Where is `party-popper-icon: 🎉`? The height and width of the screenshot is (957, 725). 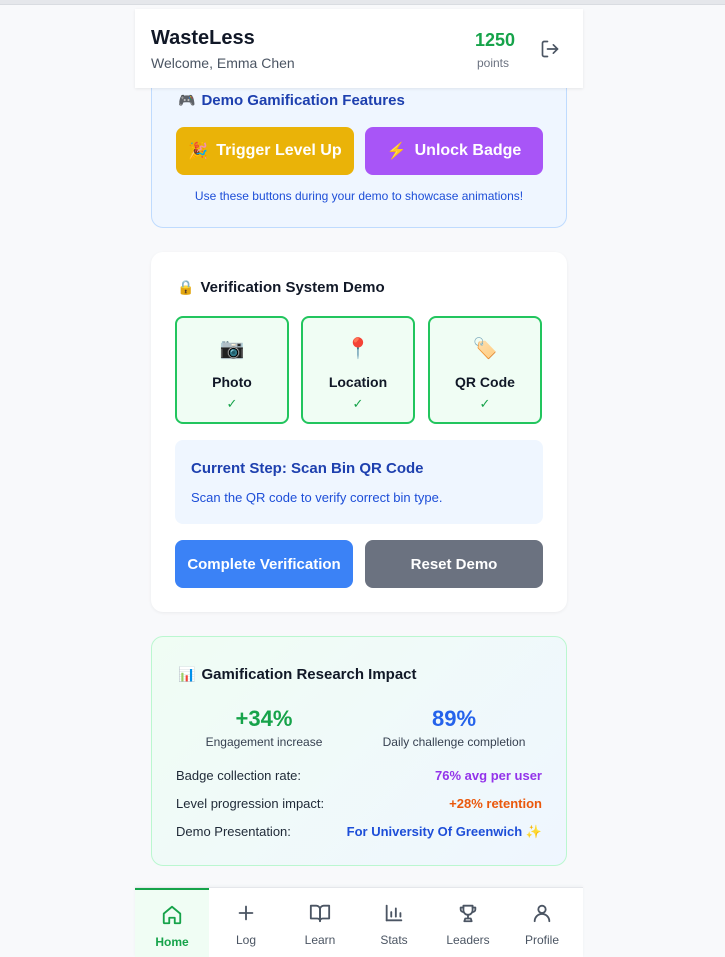 party-popper-icon: 🎉 is located at coordinates (198, 151).